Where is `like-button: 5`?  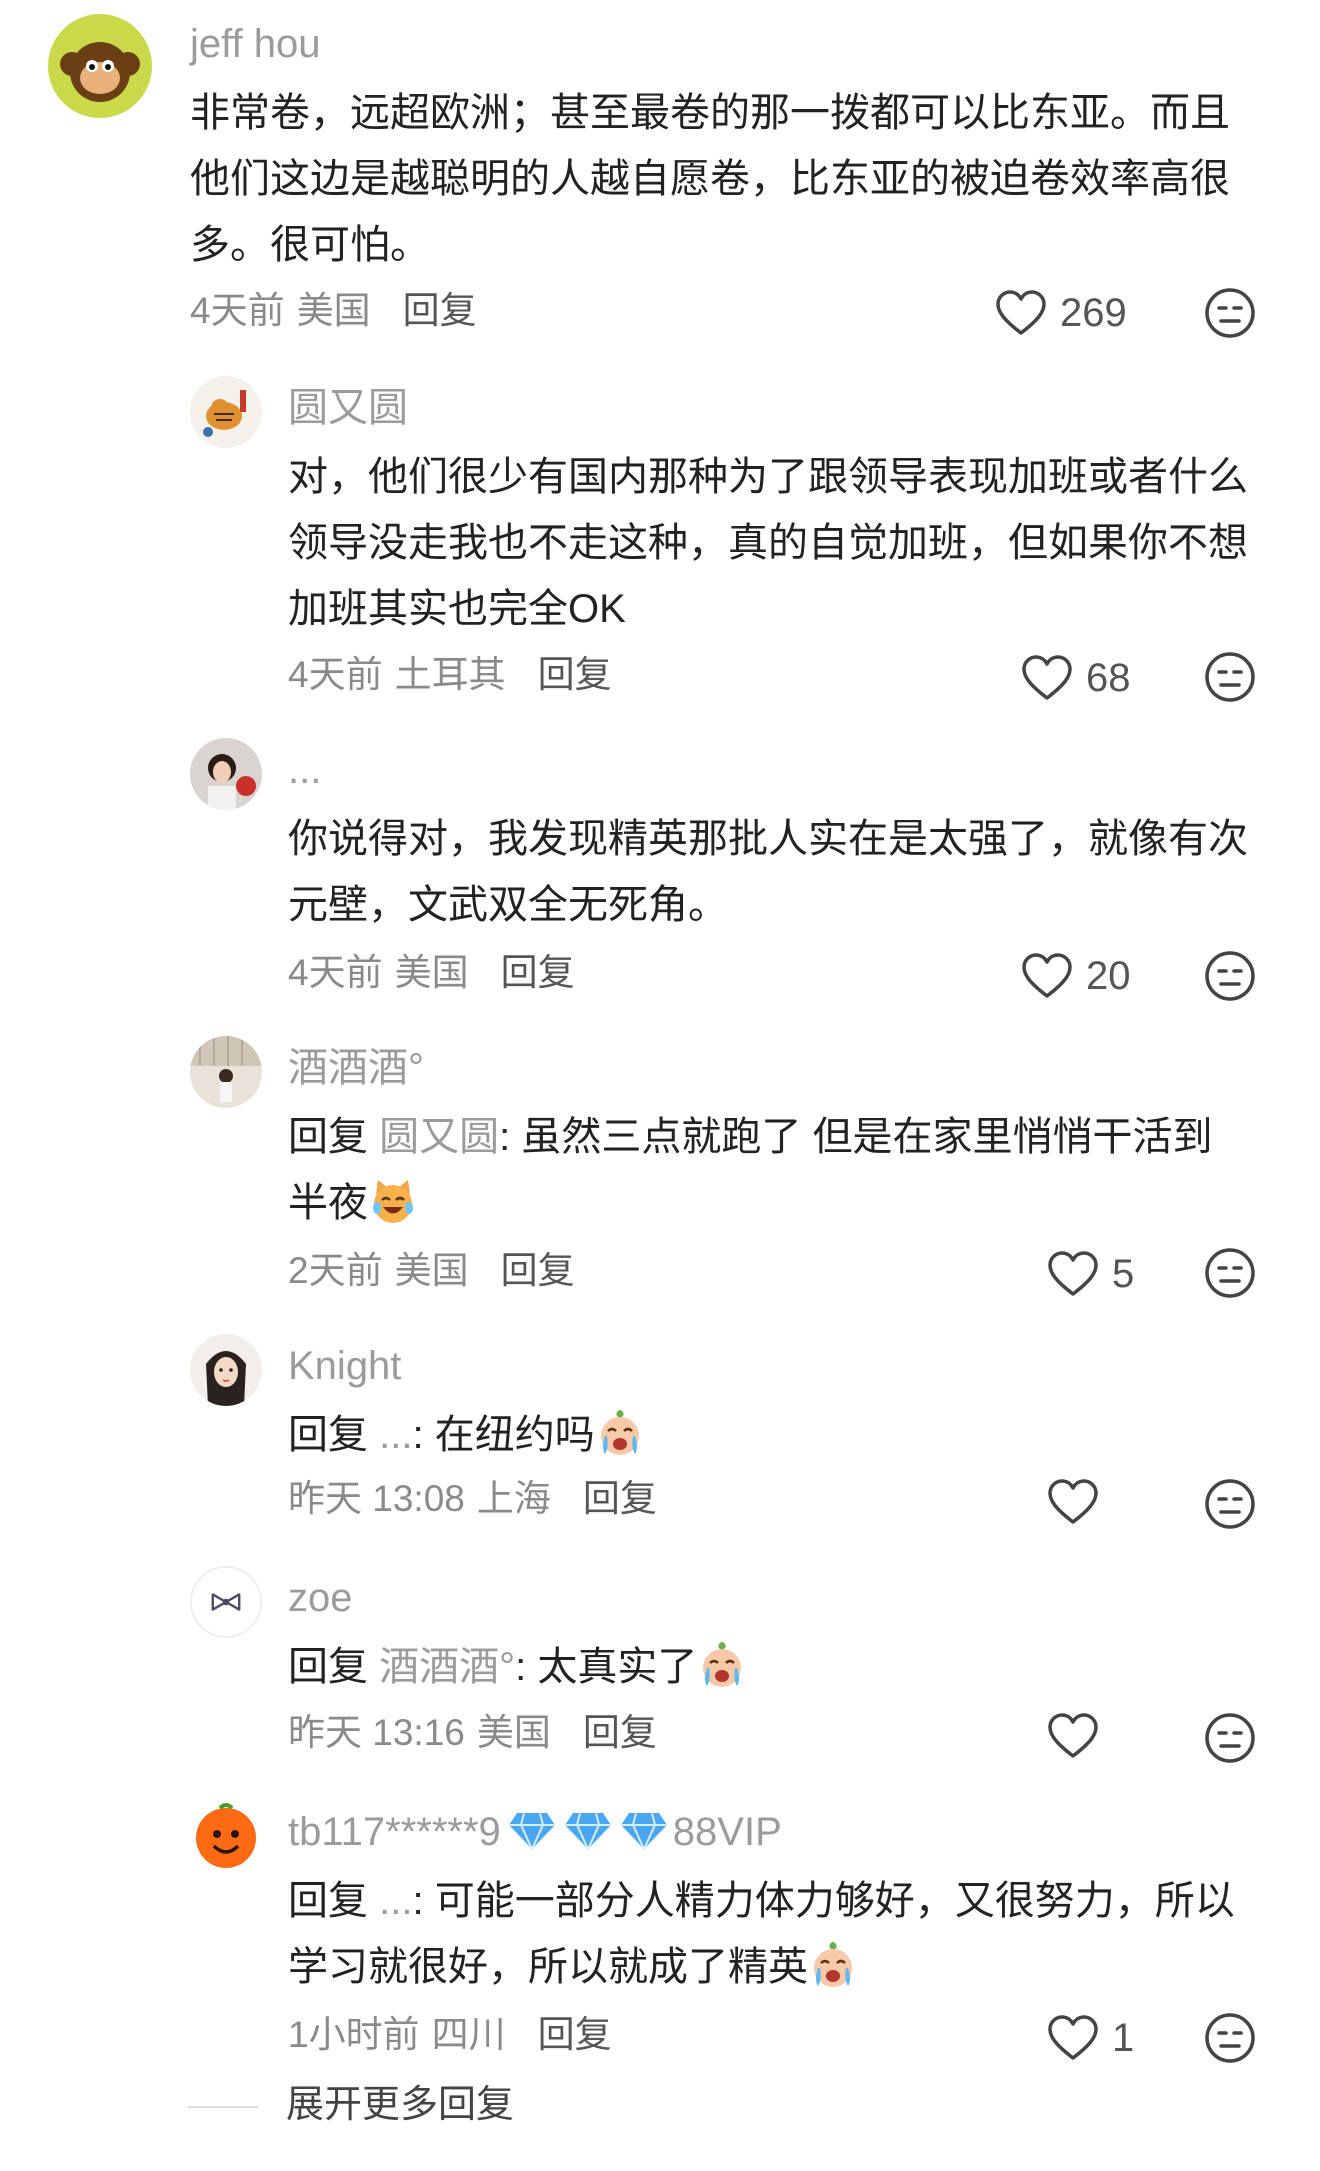
like-button: 5 is located at coordinates (1090, 1274).